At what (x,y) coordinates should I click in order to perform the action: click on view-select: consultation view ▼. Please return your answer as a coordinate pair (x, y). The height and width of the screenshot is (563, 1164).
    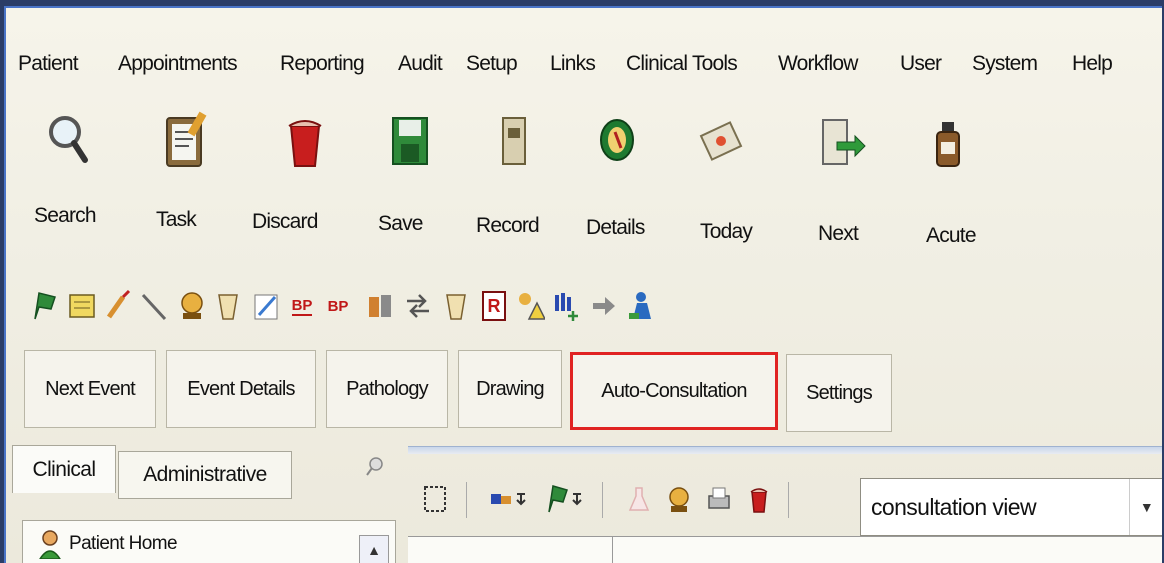
    Looking at the image, I should click on (1011, 507).